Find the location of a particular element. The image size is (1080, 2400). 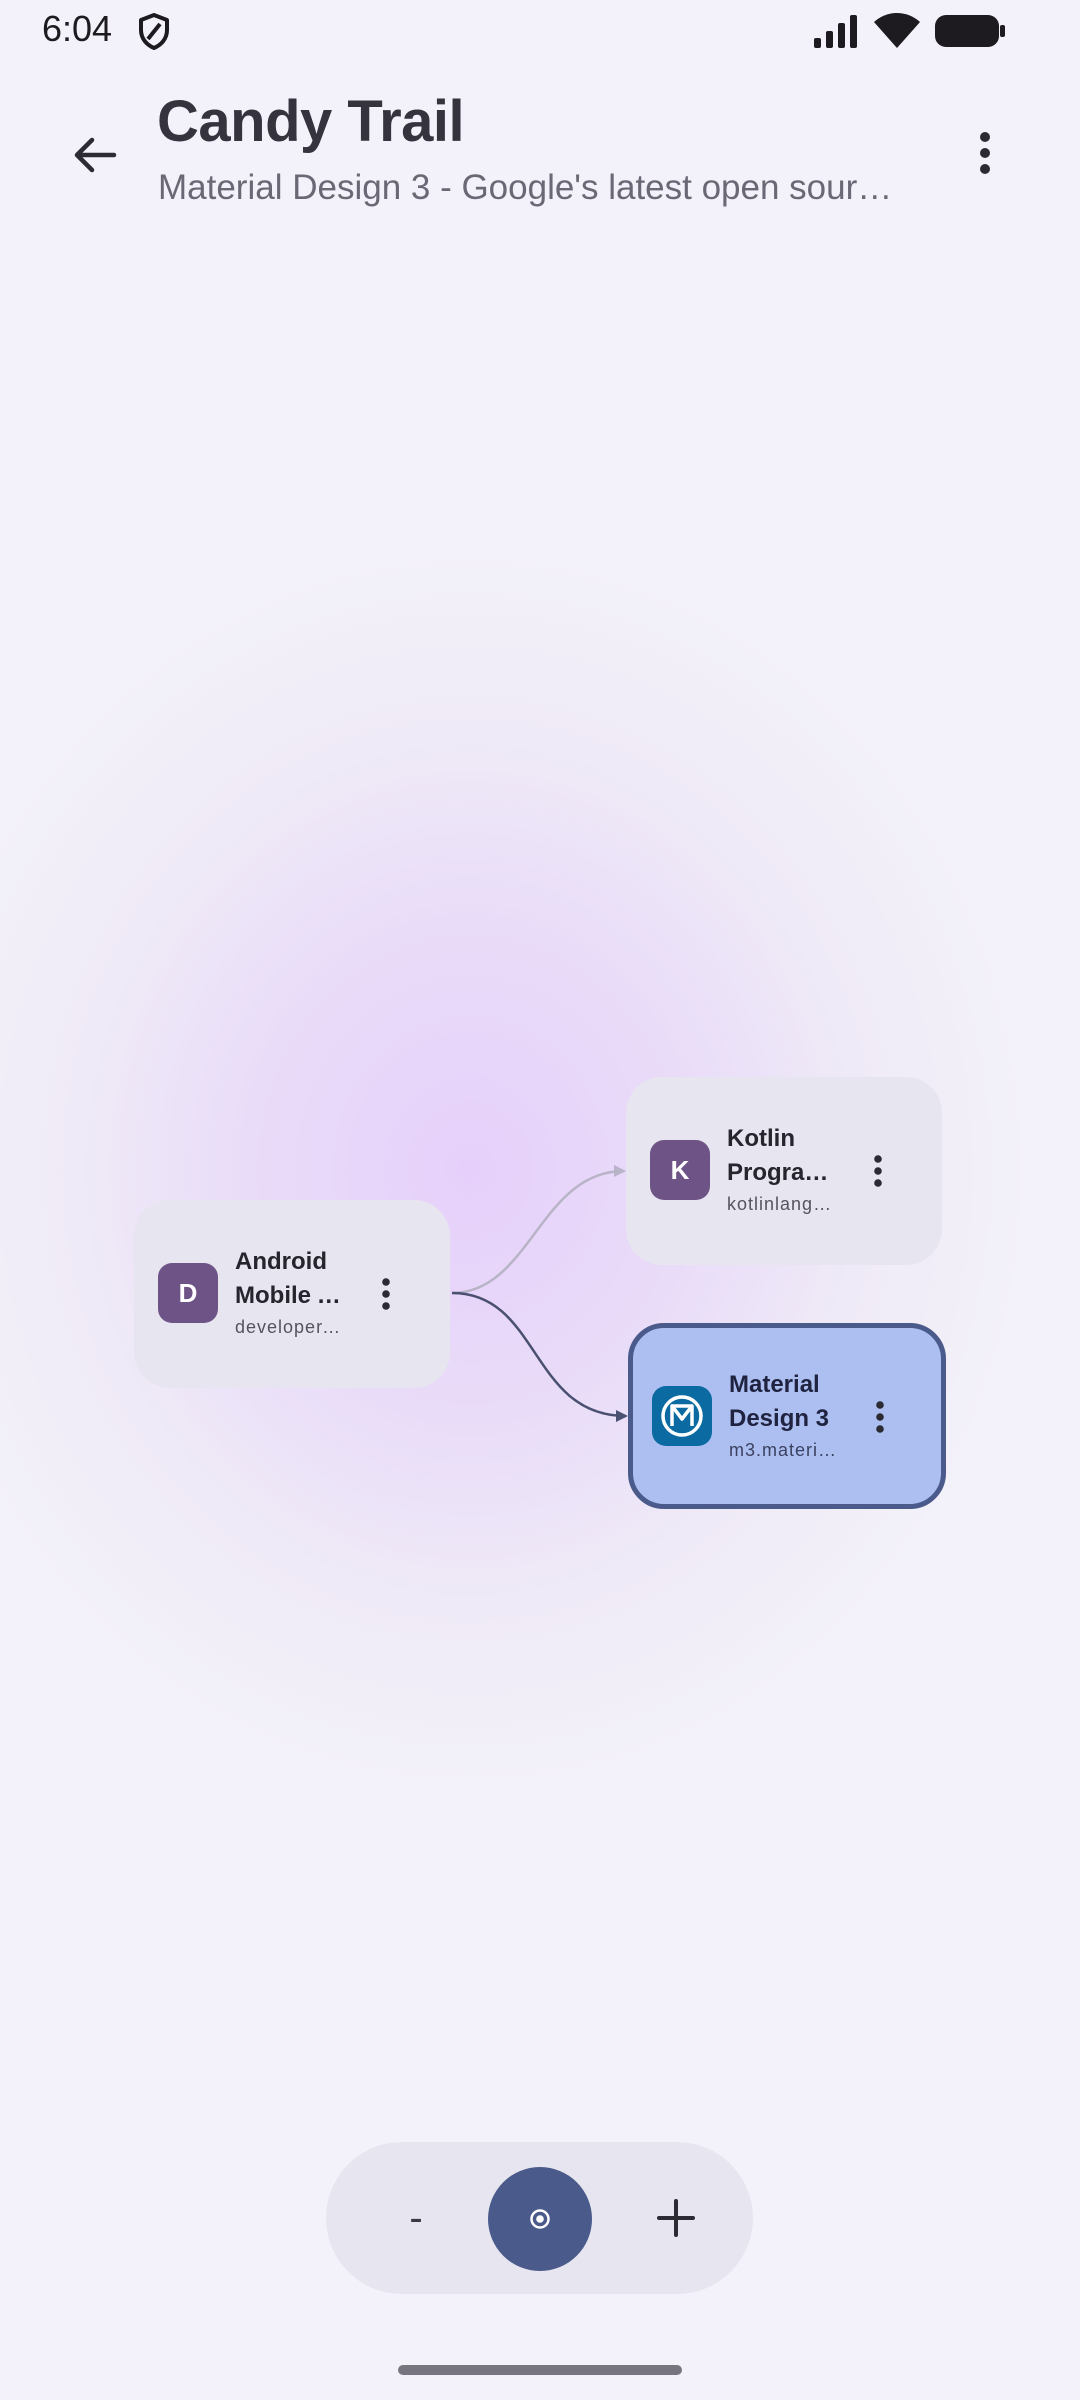

node-domain: m3.material.io is located at coordinates (783, 1450).